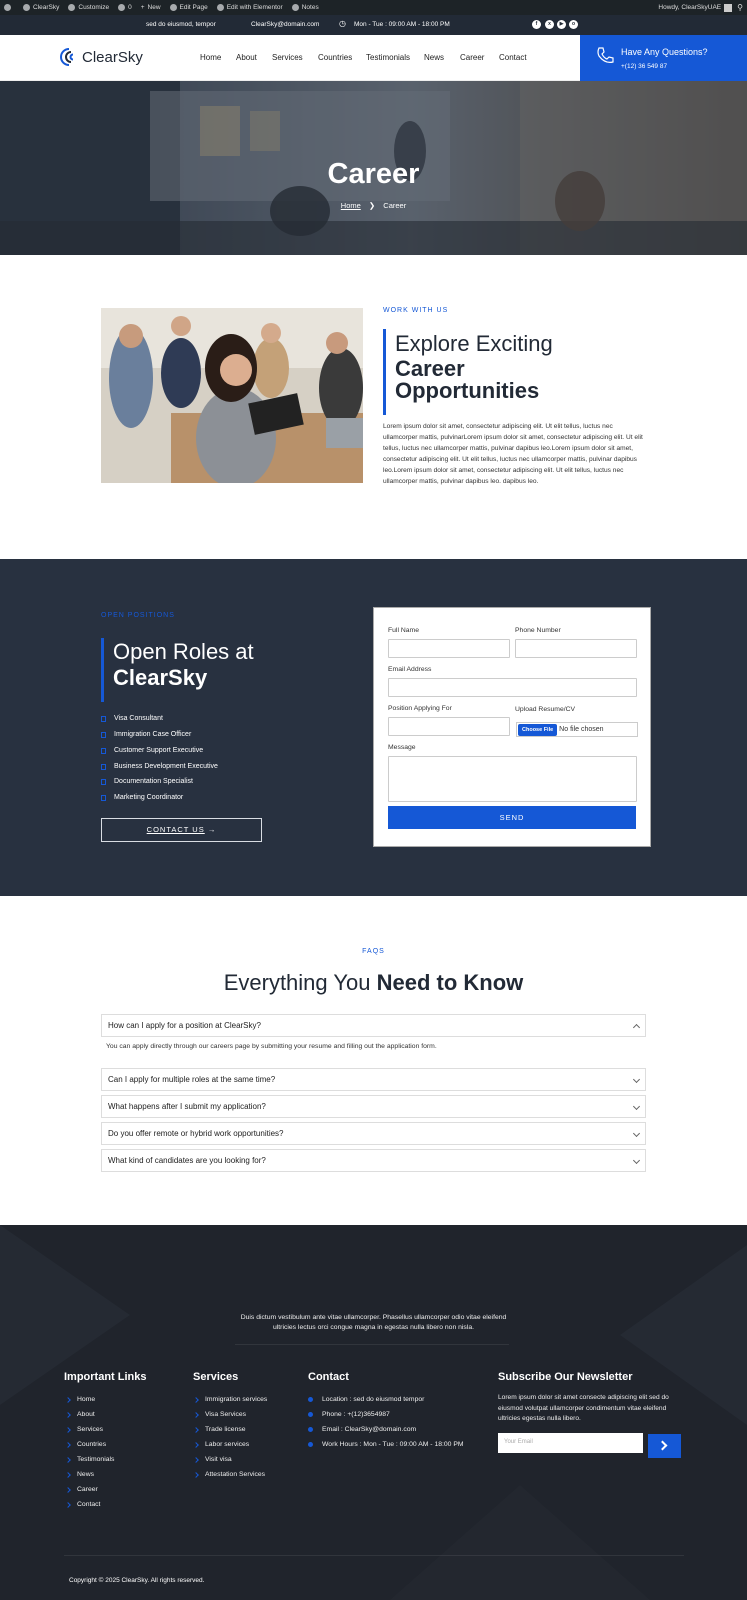  I want to click on footer-service-link: Visa Services, so click(219, 1414).